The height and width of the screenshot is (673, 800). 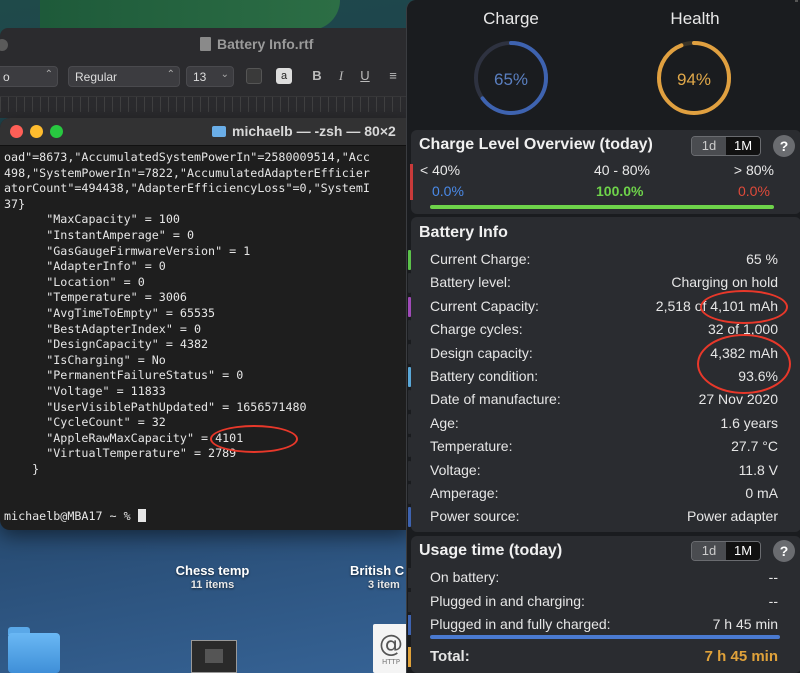 What do you see at coordinates (34, 650) in the screenshot?
I see `folder-icon` at bounding box center [34, 650].